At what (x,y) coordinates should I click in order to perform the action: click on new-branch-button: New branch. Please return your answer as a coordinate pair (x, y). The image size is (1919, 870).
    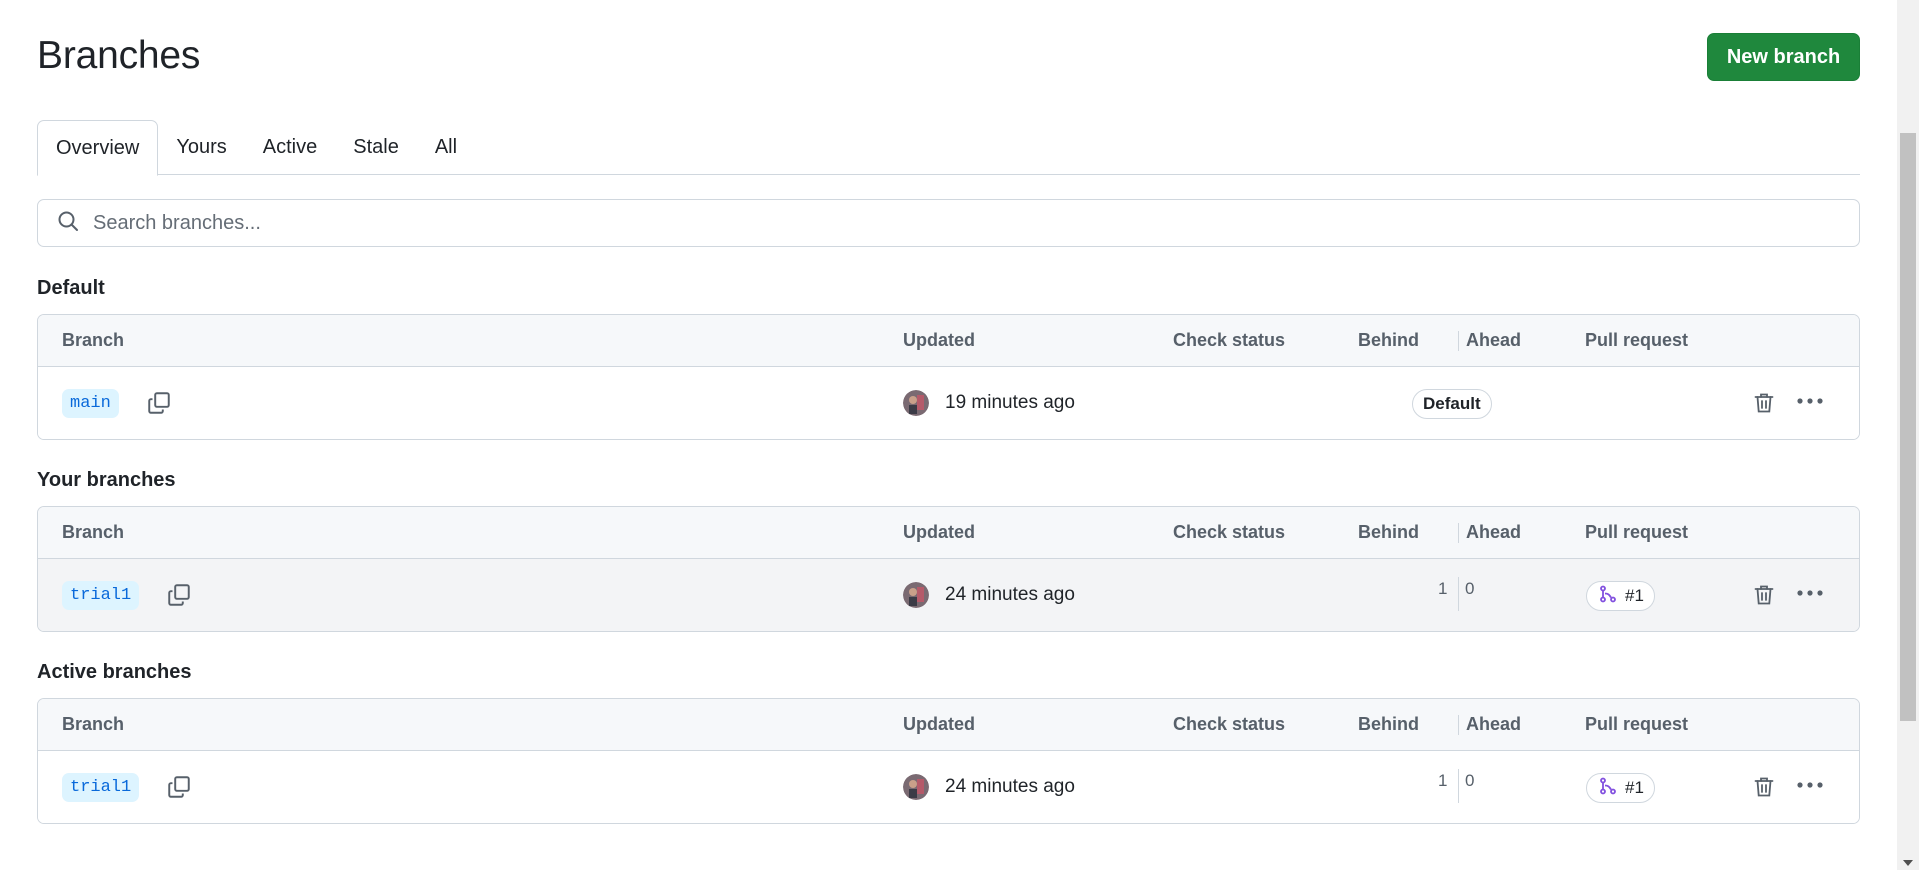
    Looking at the image, I should click on (1783, 57).